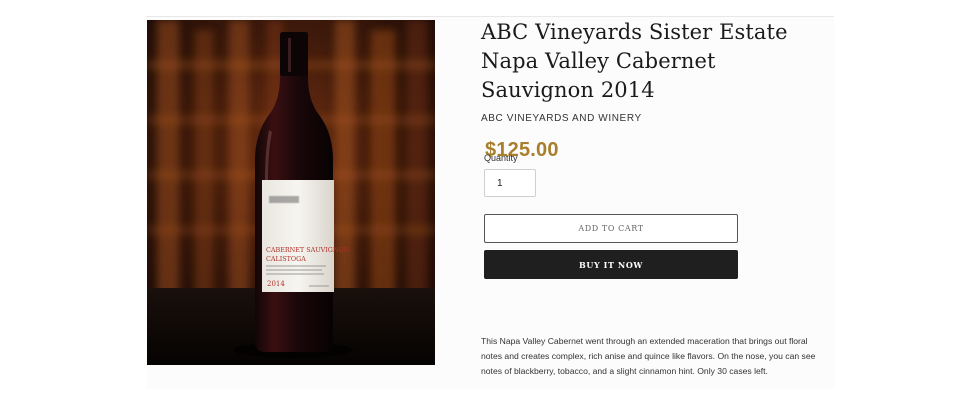 The height and width of the screenshot is (400, 980). What do you see at coordinates (611, 264) in the screenshot?
I see `buy-it-now-button: BUY IT NOW` at bounding box center [611, 264].